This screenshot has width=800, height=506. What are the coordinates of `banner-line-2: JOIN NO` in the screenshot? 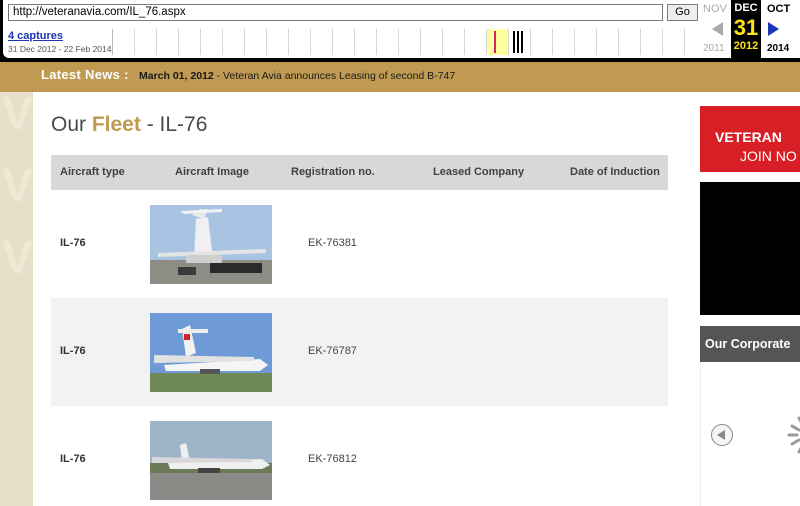 It's located at (768, 156).